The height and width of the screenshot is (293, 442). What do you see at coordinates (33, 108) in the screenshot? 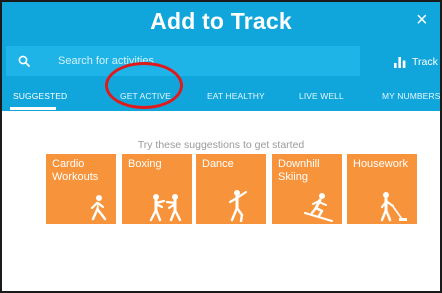
I see `active-tab-indicator` at bounding box center [33, 108].